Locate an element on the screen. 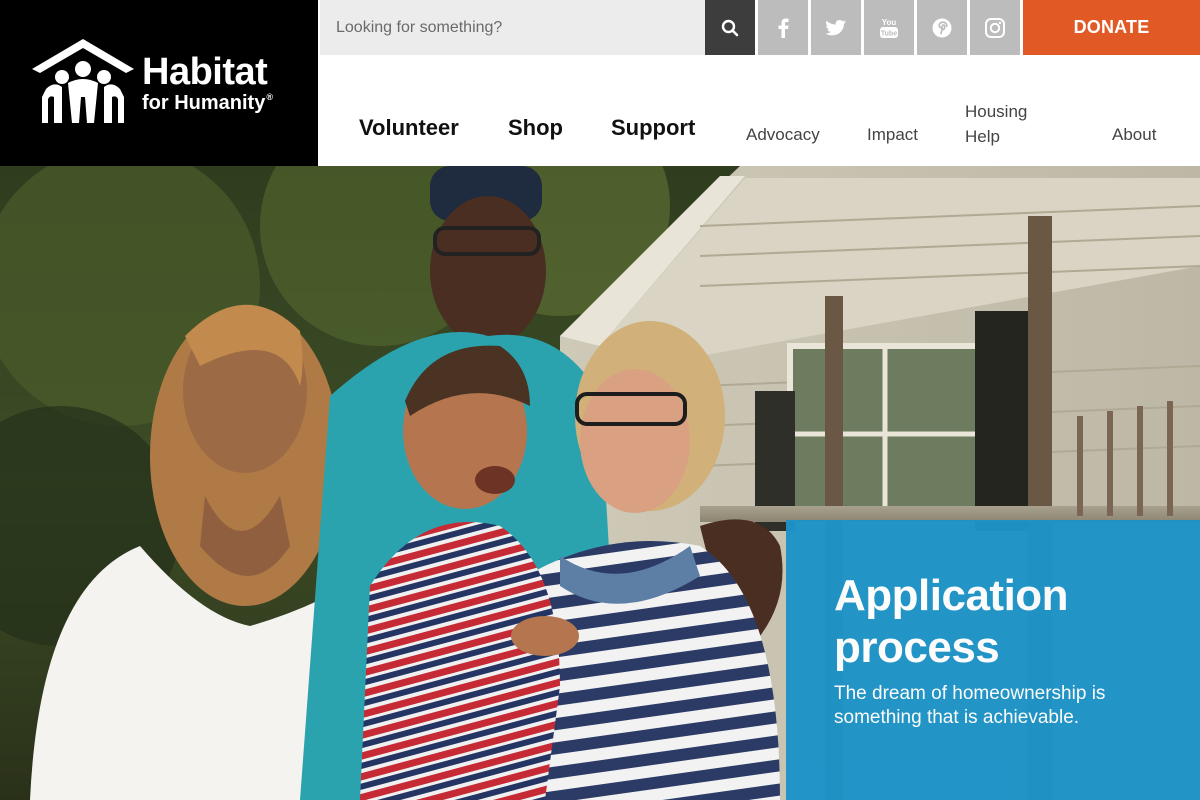 This screenshot has height=800, width=1200. search-button is located at coordinates (730, 27).